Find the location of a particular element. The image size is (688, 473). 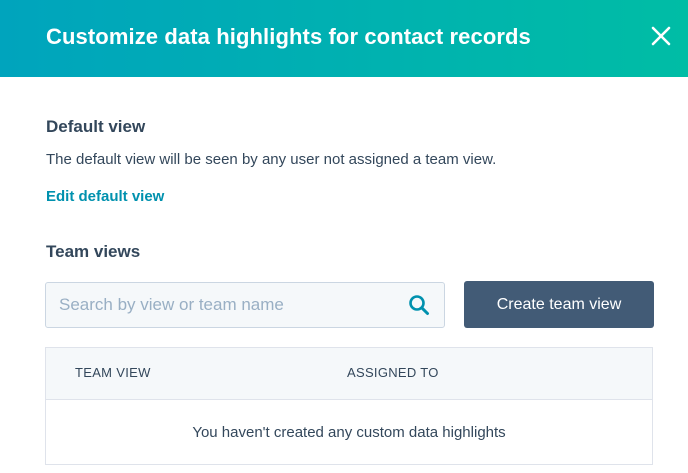

column-header-assigned-to: ASSIGNED TO is located at coordinates (393, 372).